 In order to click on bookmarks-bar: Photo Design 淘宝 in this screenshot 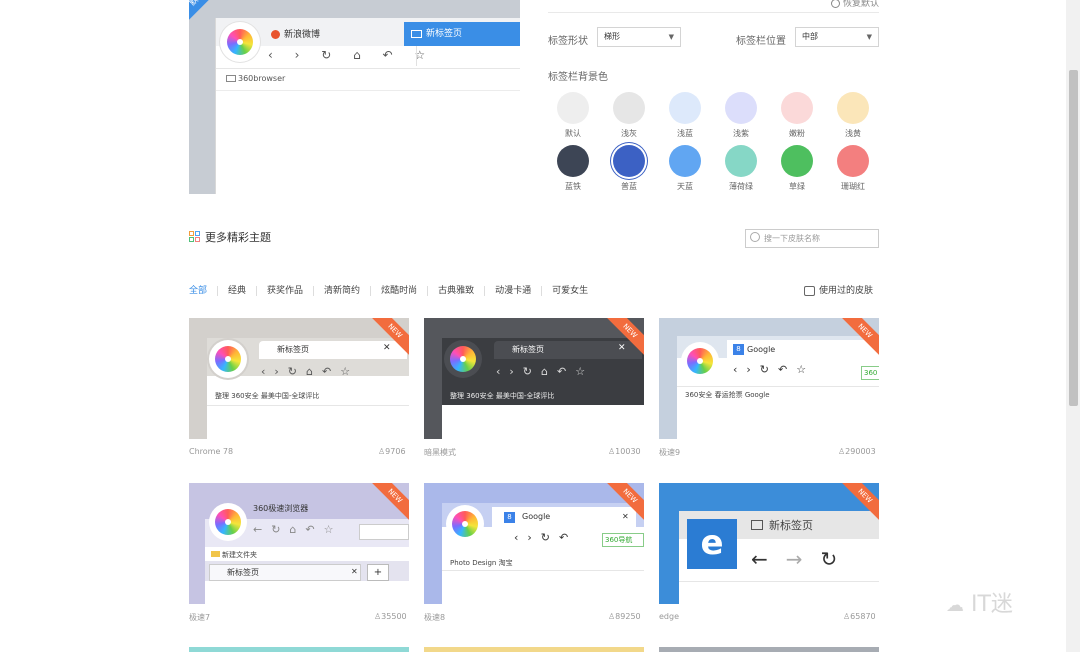, I will do `click(481, 563)`.